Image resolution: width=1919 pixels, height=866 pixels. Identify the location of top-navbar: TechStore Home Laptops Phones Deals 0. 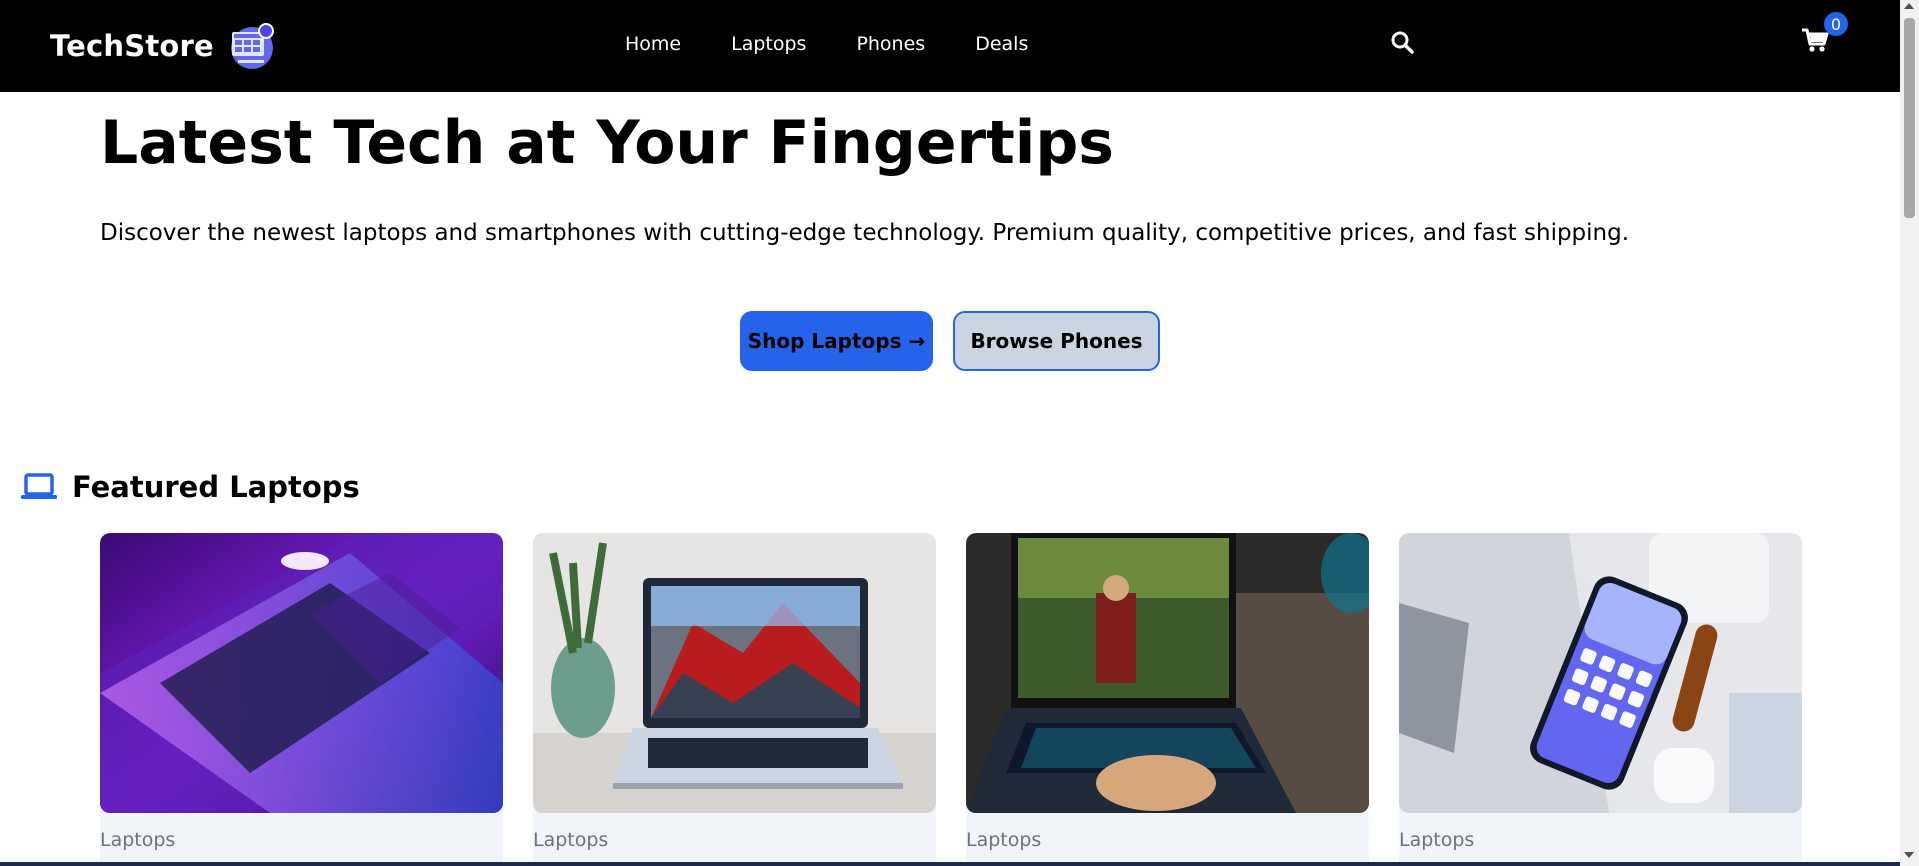
(950, 46).